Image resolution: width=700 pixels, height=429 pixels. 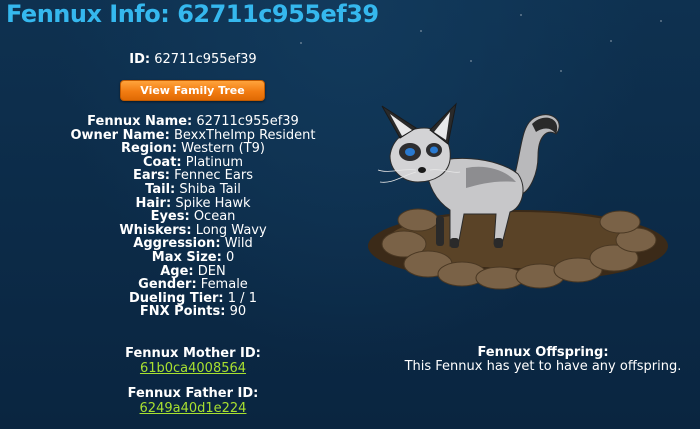 What do you see at coordinates (238, 312) in the screenshot?
I see `detail-value: 90` at bounding box center [238, 312].